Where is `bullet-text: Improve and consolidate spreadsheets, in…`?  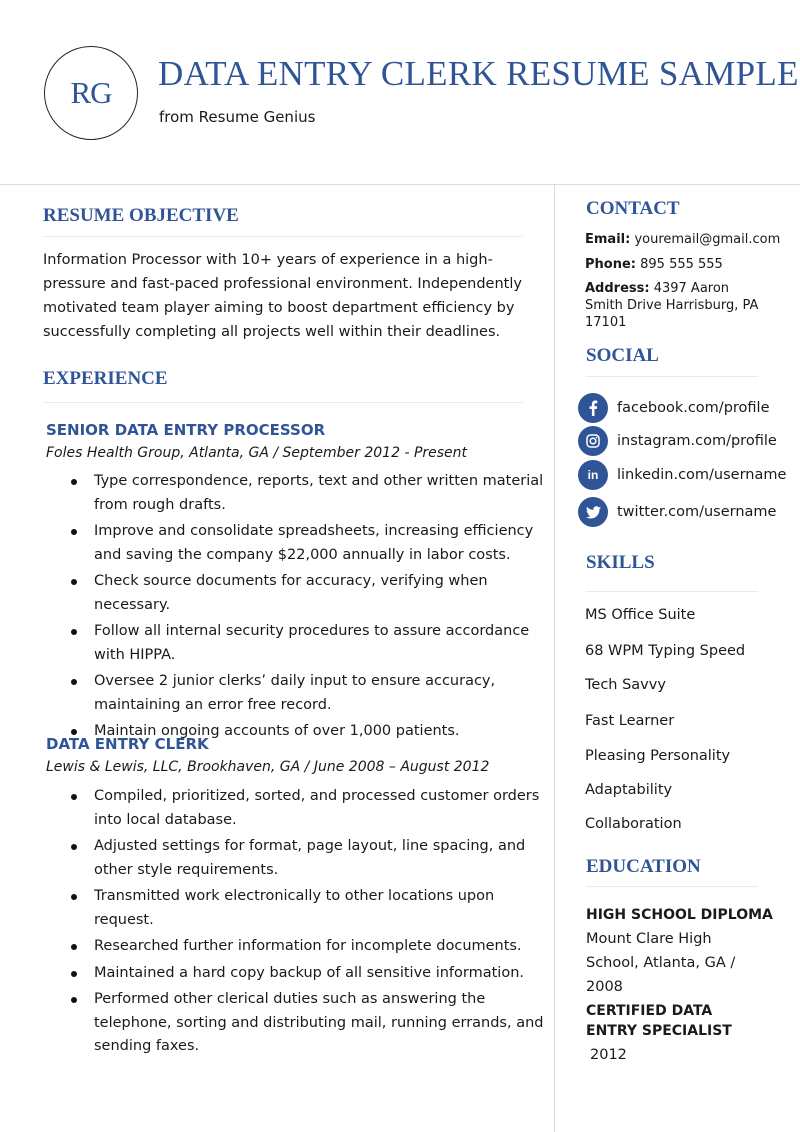
bullet-text: Improve and consolidate spreadsheets, in… is located at coordinates (314, 543).